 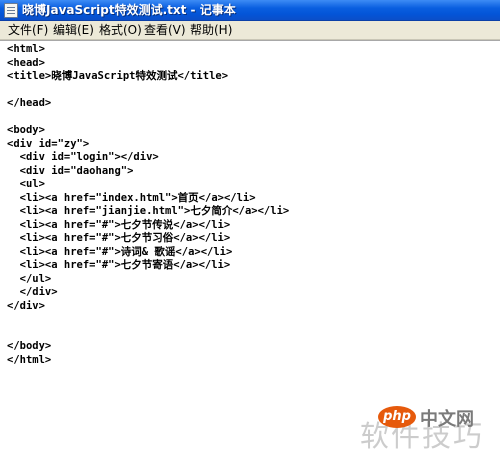 What do you see at coordinates (397, 417) in the screenshot?
I see `php-logo-icon: php` at bounding box center [397, 417].